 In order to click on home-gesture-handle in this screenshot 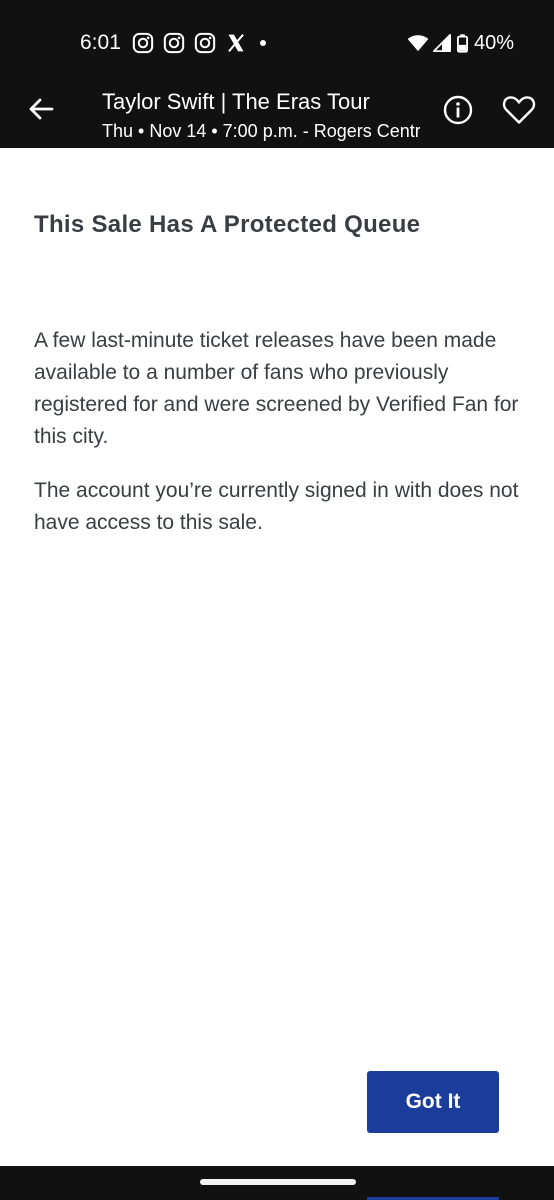, I will do `click(278, 1182)`.